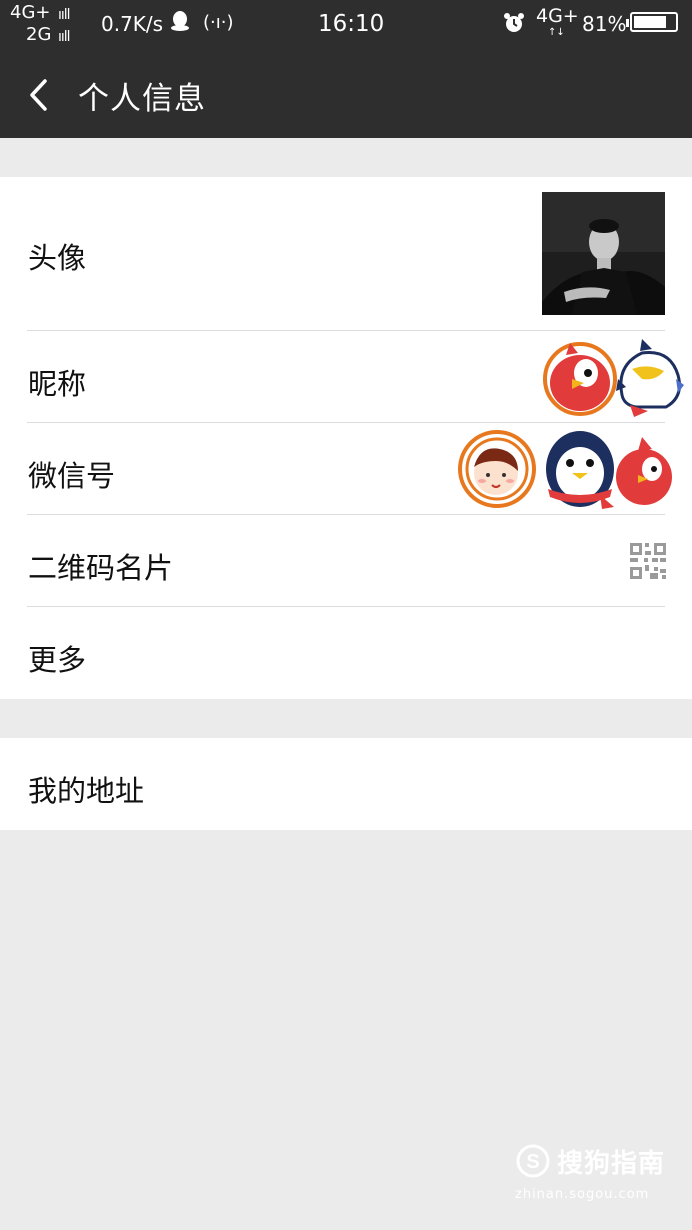 The image size is (692, 1230). What do you see at coordinates (346, 95) in the screenshot?
I see `navigation-bar: 个人信息` at bounding box center [346, 95].